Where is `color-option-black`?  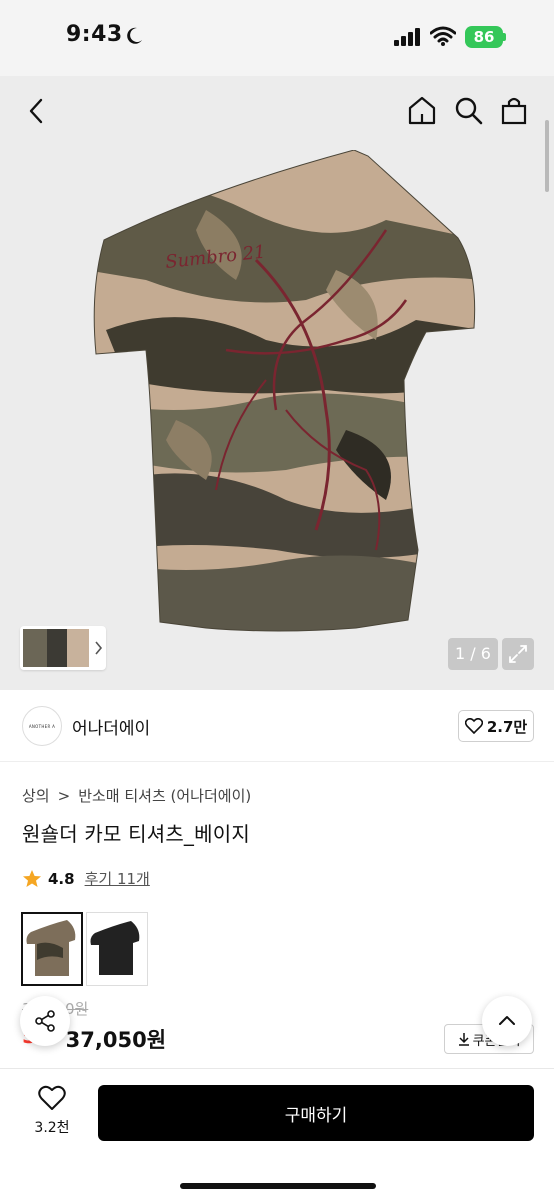 color-option-black is located at coordinates (117, 949).